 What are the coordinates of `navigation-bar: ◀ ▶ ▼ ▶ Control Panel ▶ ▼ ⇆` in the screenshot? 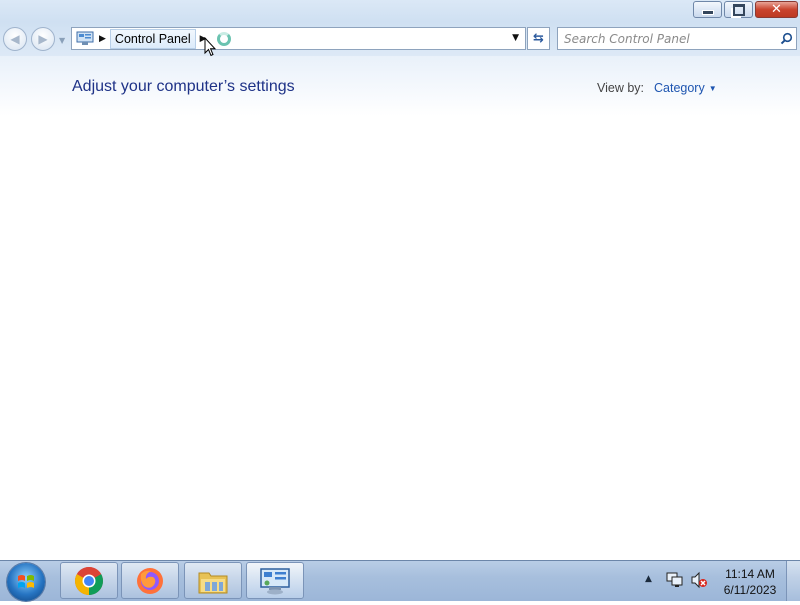 It's located at (400, 39).